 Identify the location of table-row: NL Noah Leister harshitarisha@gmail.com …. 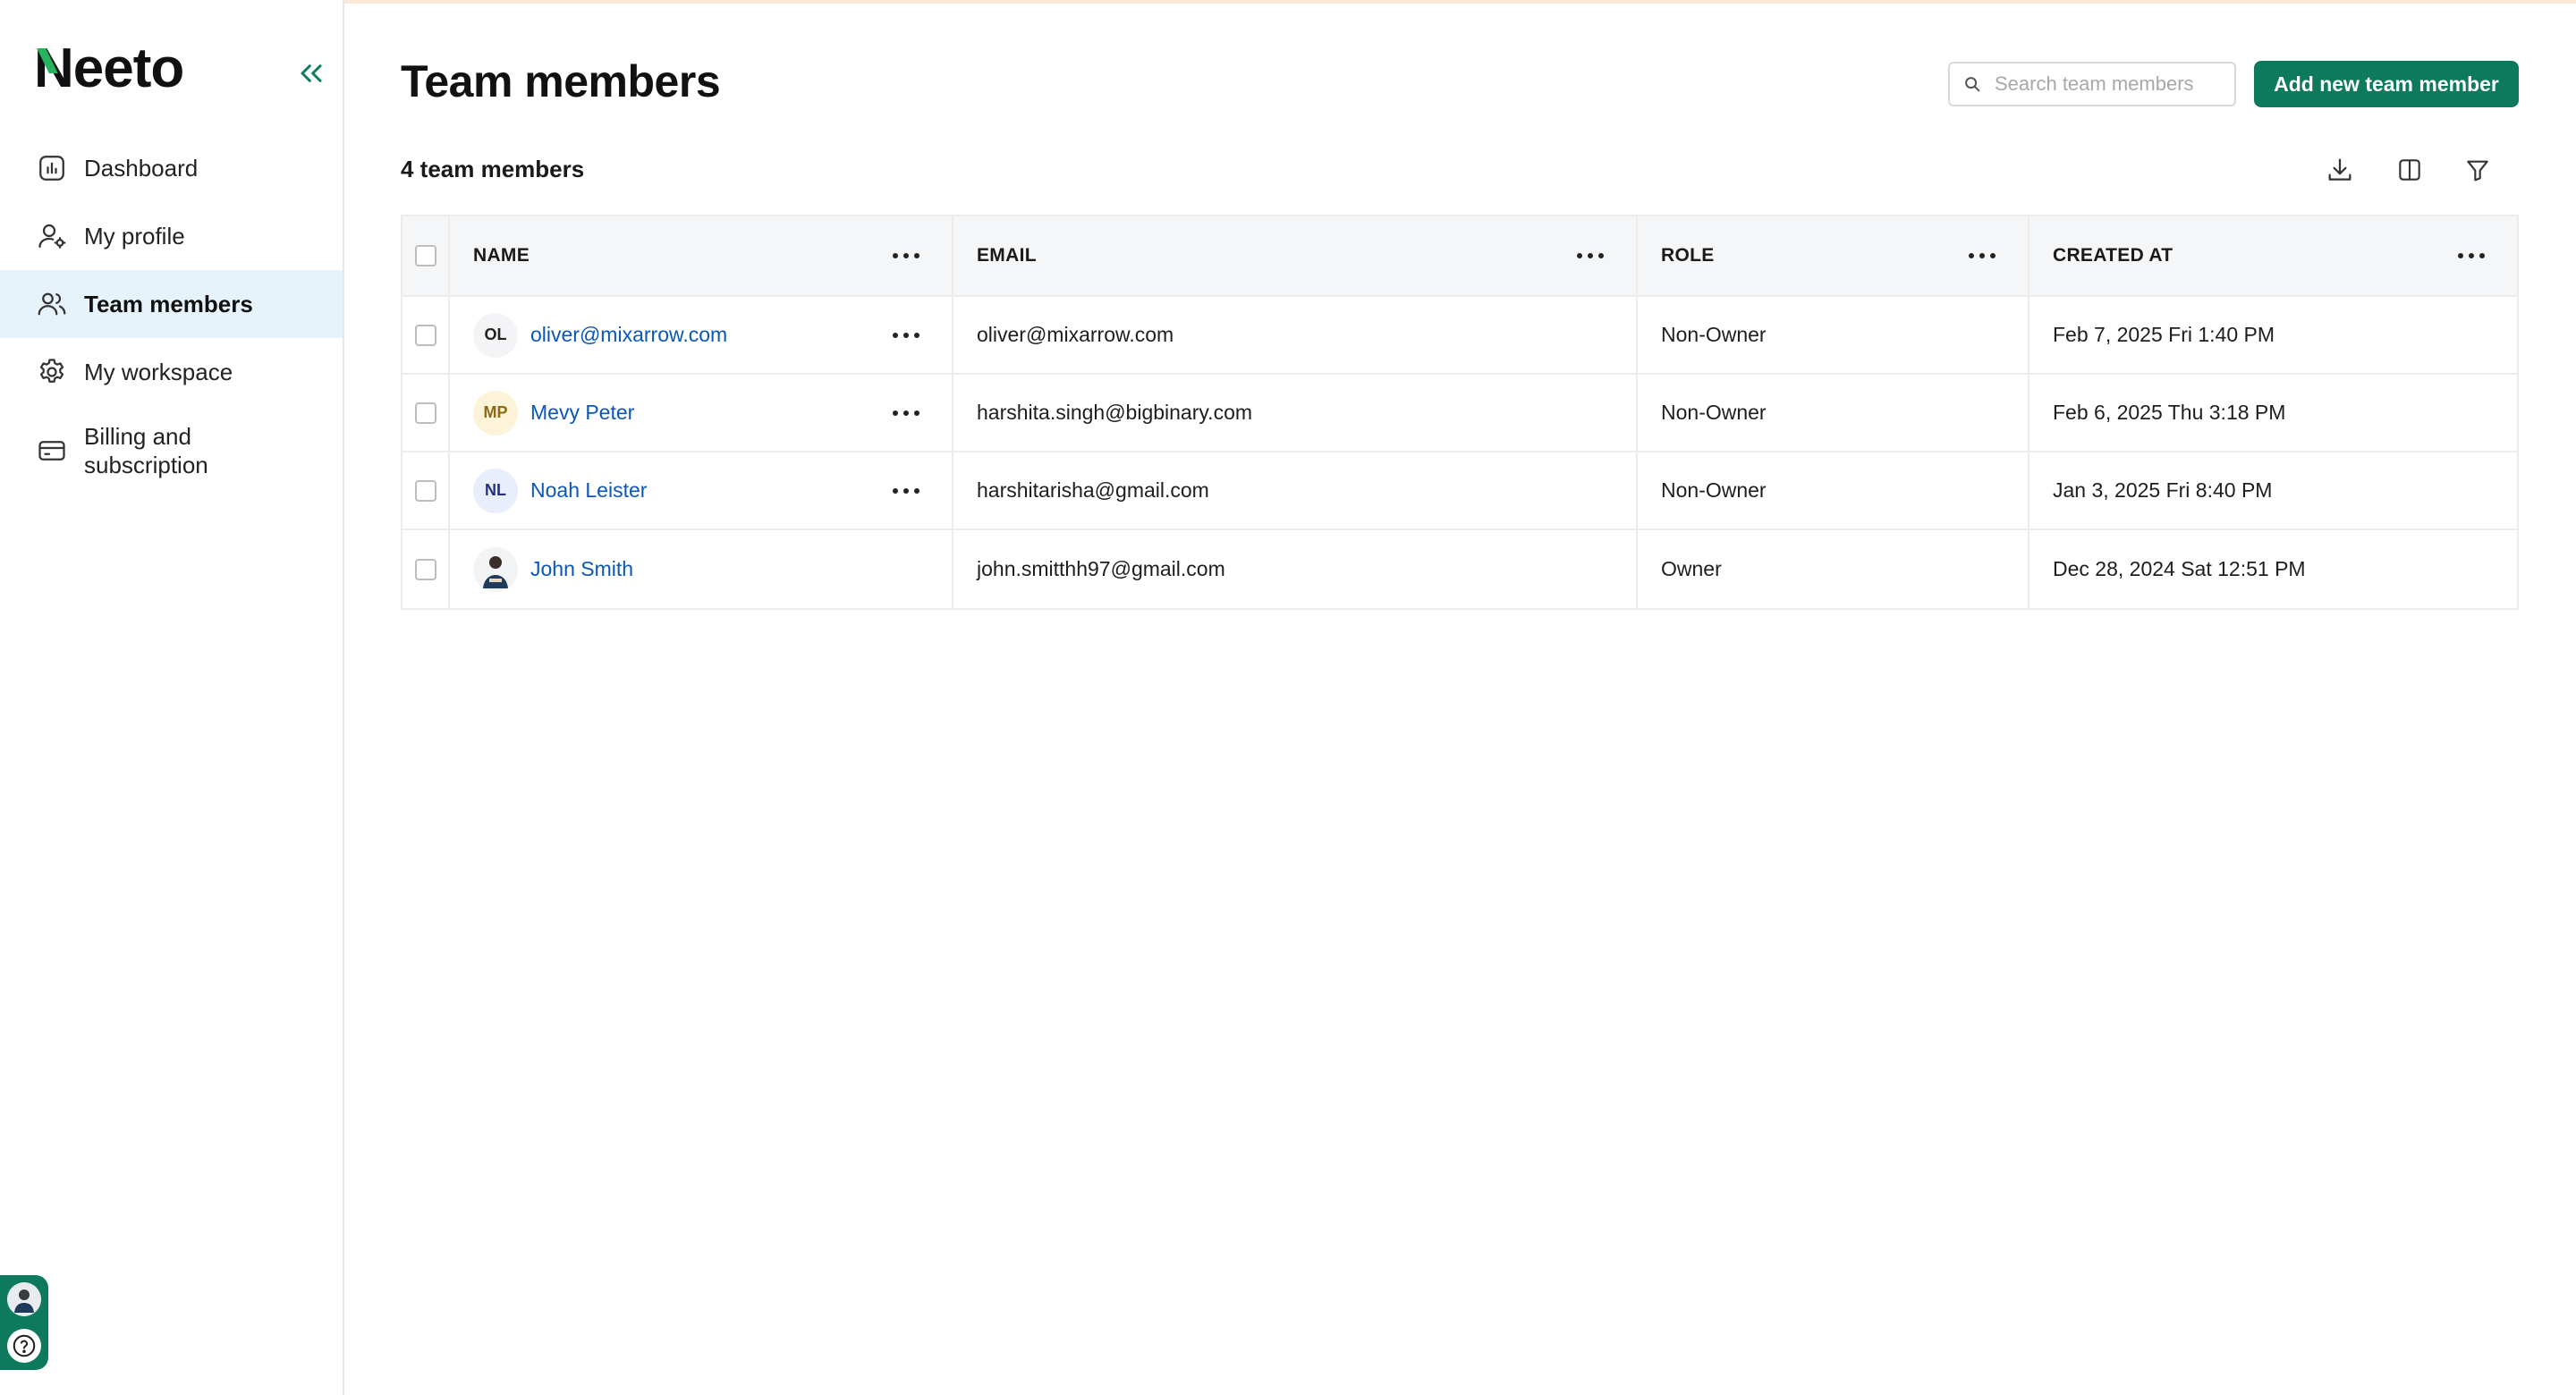
(1459, 491).